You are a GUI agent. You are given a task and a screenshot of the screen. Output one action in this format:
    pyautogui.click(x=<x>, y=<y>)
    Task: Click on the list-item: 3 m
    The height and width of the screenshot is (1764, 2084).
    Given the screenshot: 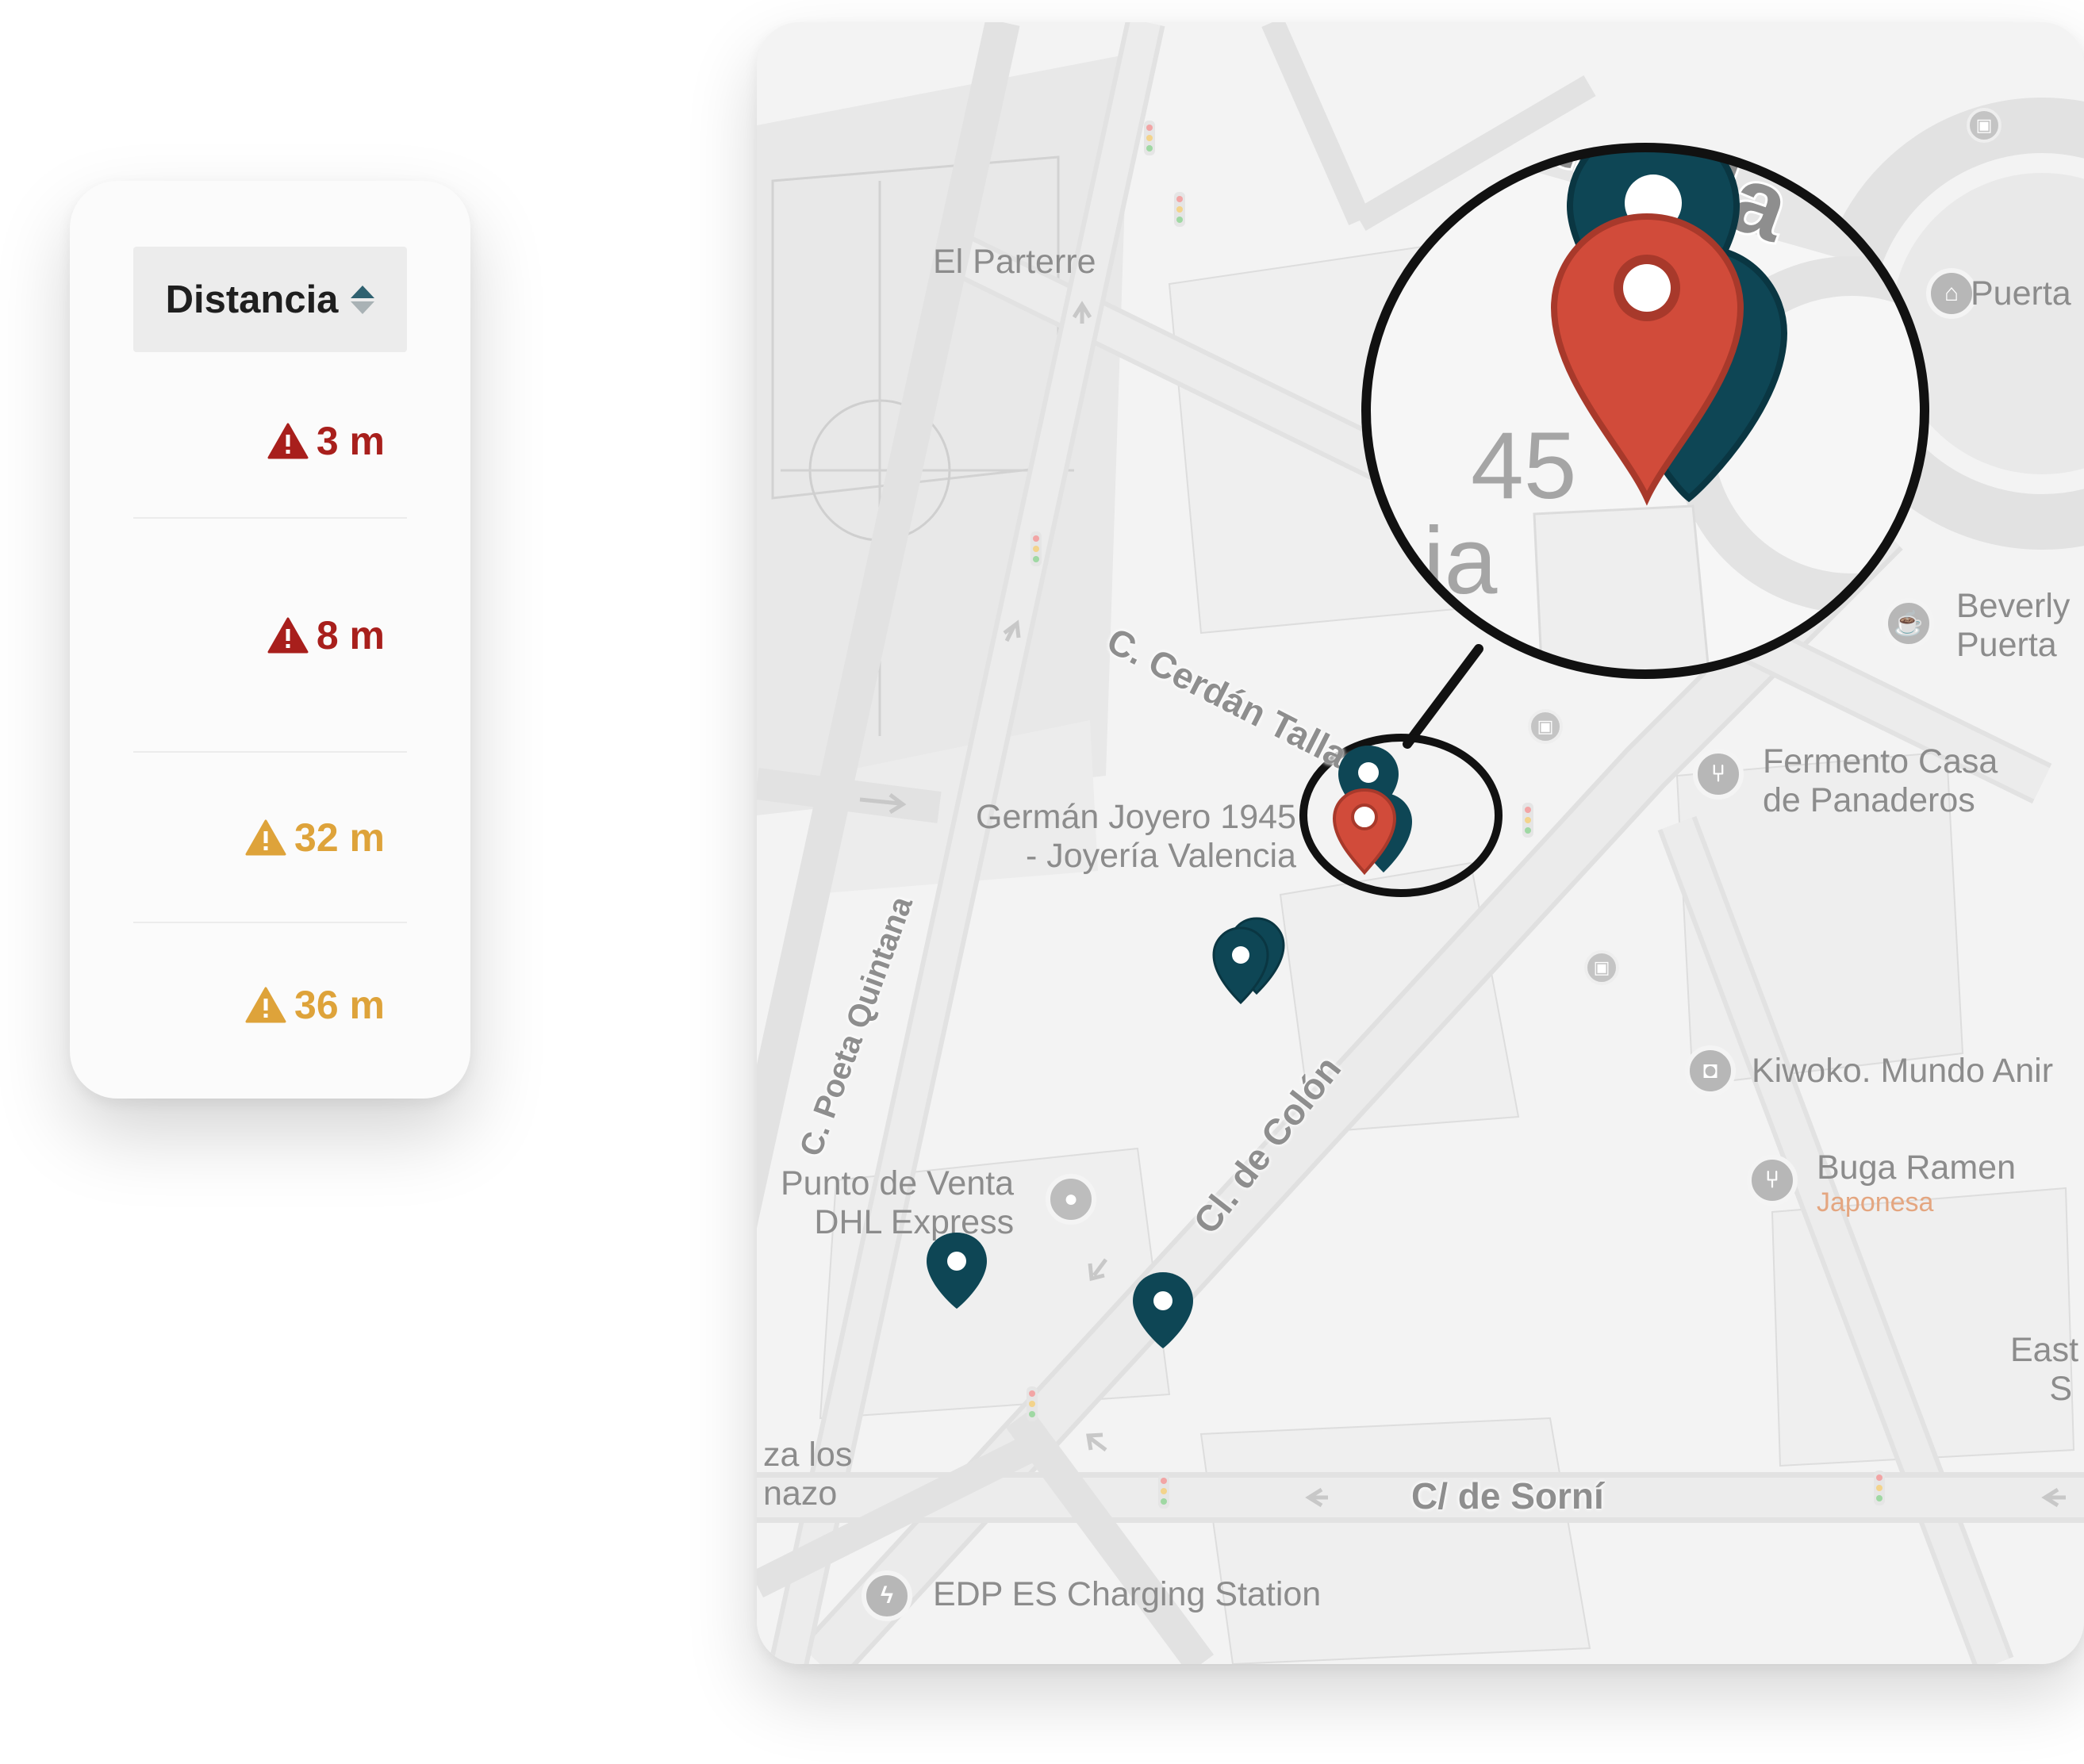 What is the action you would take?
    pyautogui.click(x=270, y=435)
    